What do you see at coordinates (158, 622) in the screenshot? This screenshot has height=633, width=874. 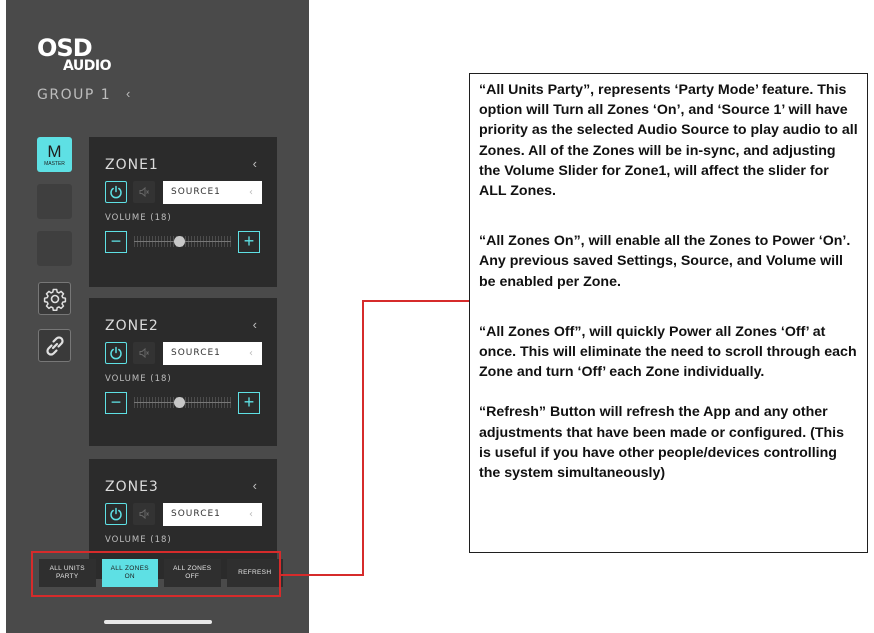 I see `home-indicator` at bounding box center [158, 622].